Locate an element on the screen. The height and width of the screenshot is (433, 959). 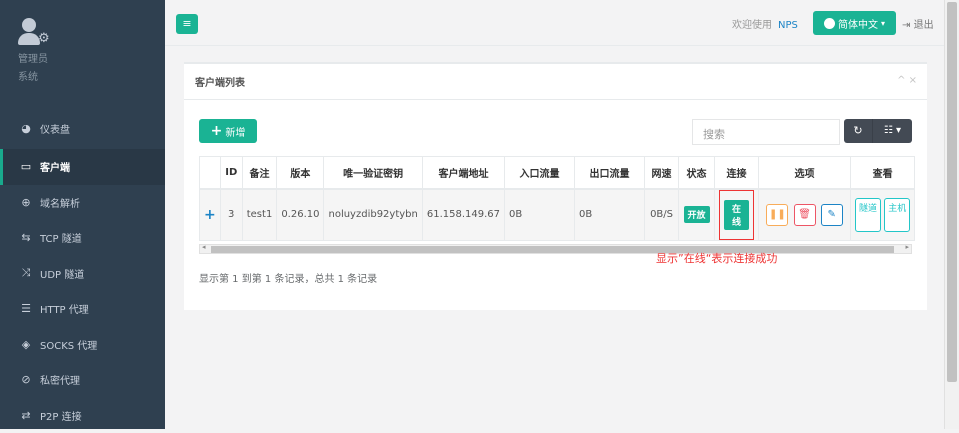
sidebar-item-label: HTTP 代理 is located at coordinates (64, 308).